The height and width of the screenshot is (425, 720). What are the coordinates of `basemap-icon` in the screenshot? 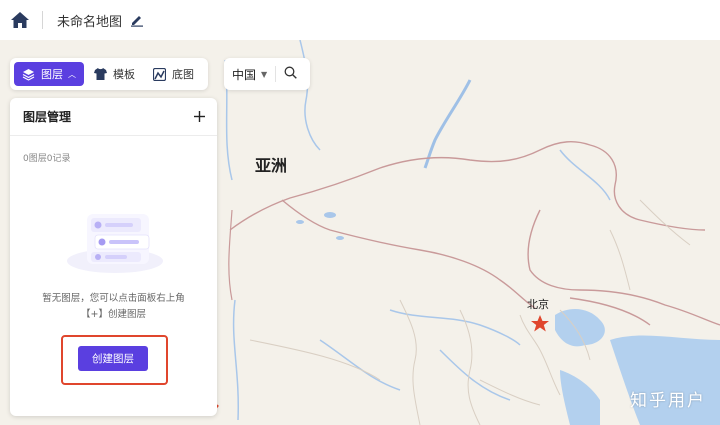 It's located at (160, 74).